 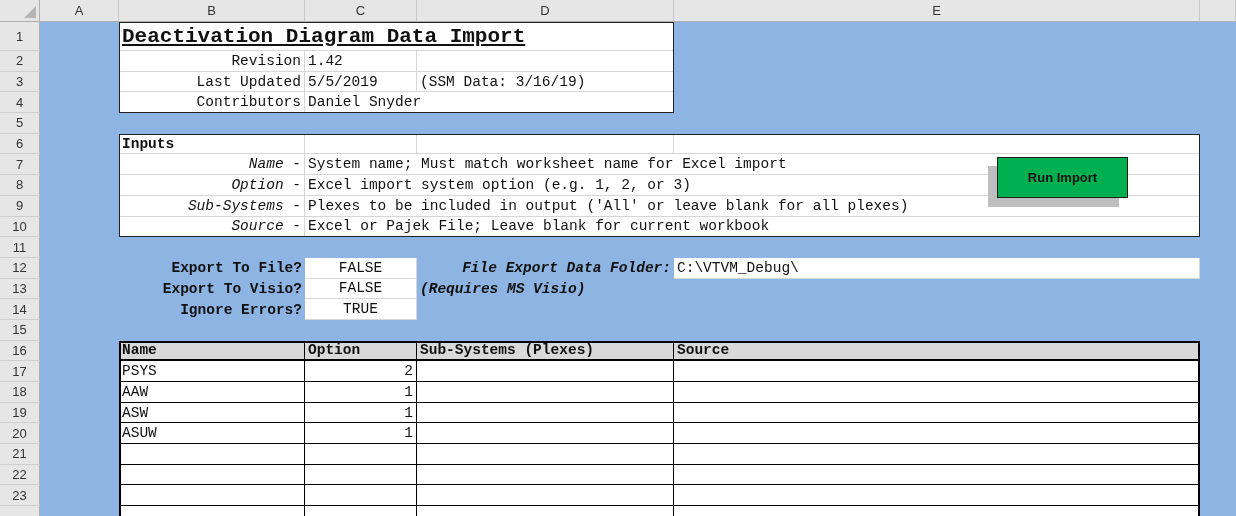 What do you see at coordinates (241, 310) in the screenshot?
I see `setting-label: Ignore Errors?` at bounding box center [241, 310].